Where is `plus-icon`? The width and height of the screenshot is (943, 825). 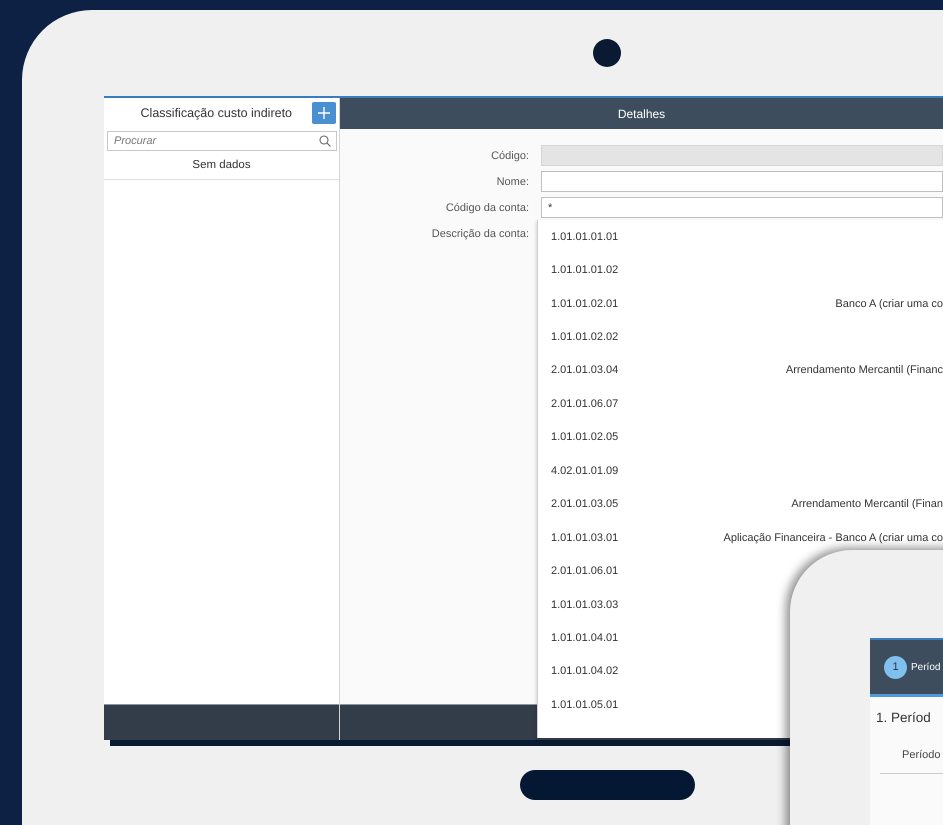
plus-icon is located at coordinates (324, 113).